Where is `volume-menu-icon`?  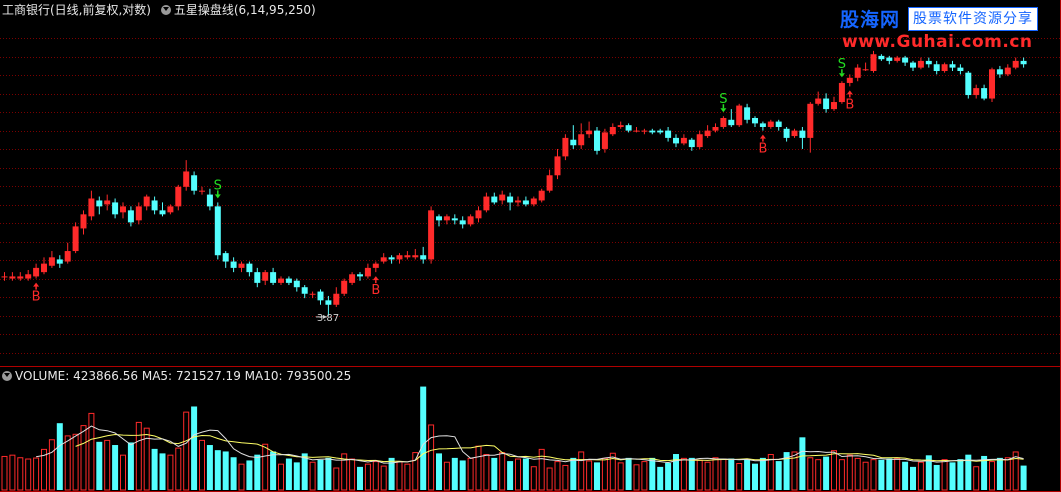
volume-menu-icon is located at coordinates (7, 376).